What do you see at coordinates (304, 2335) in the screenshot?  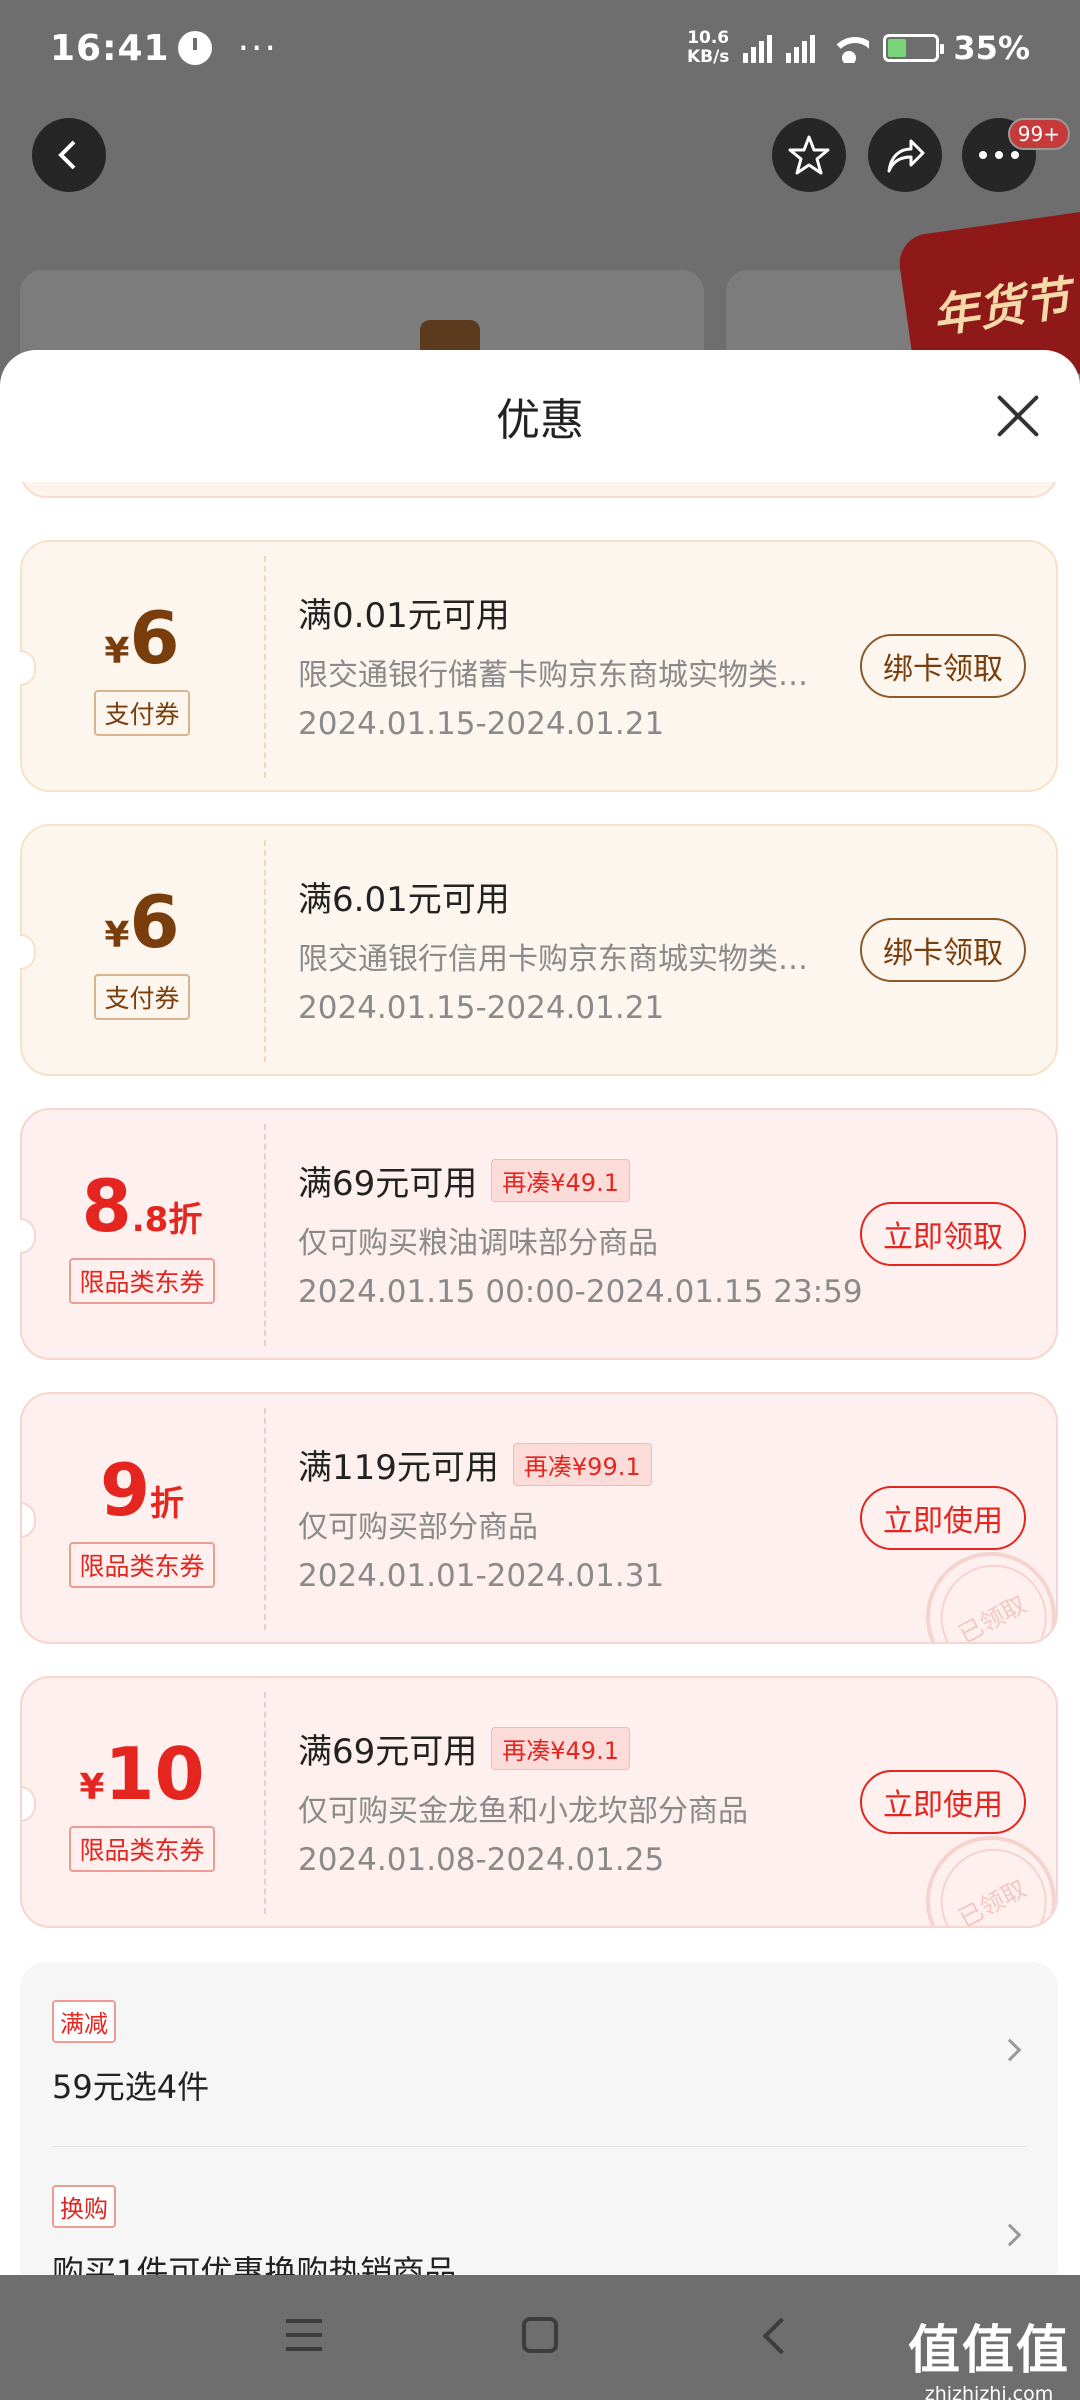 I see `menu-icon` at bounding box center [304, 2335].